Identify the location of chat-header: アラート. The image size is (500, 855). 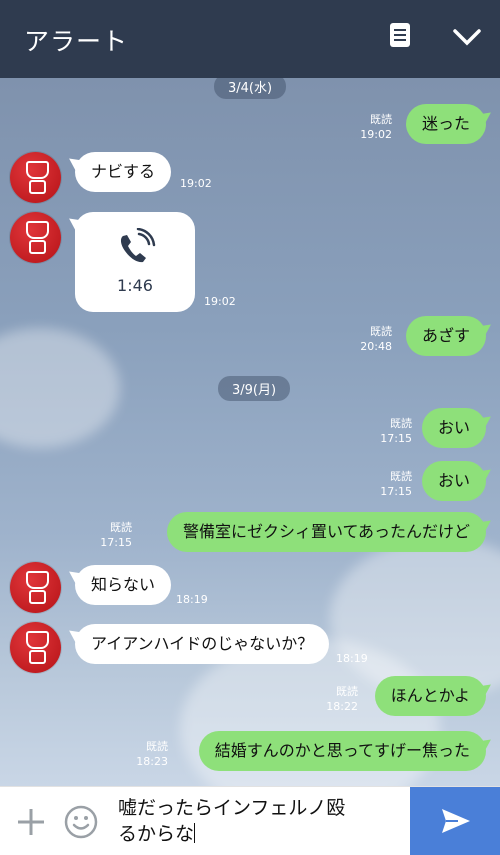
(250, 39).